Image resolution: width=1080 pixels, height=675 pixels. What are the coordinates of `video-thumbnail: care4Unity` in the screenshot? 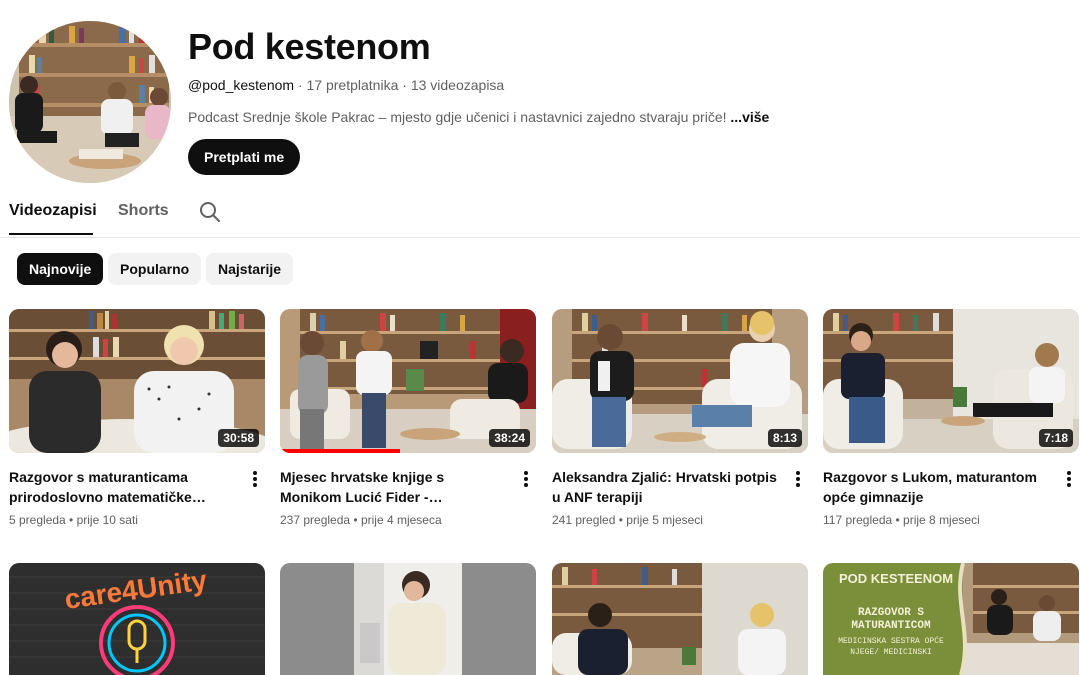 It's located at (137, 619).